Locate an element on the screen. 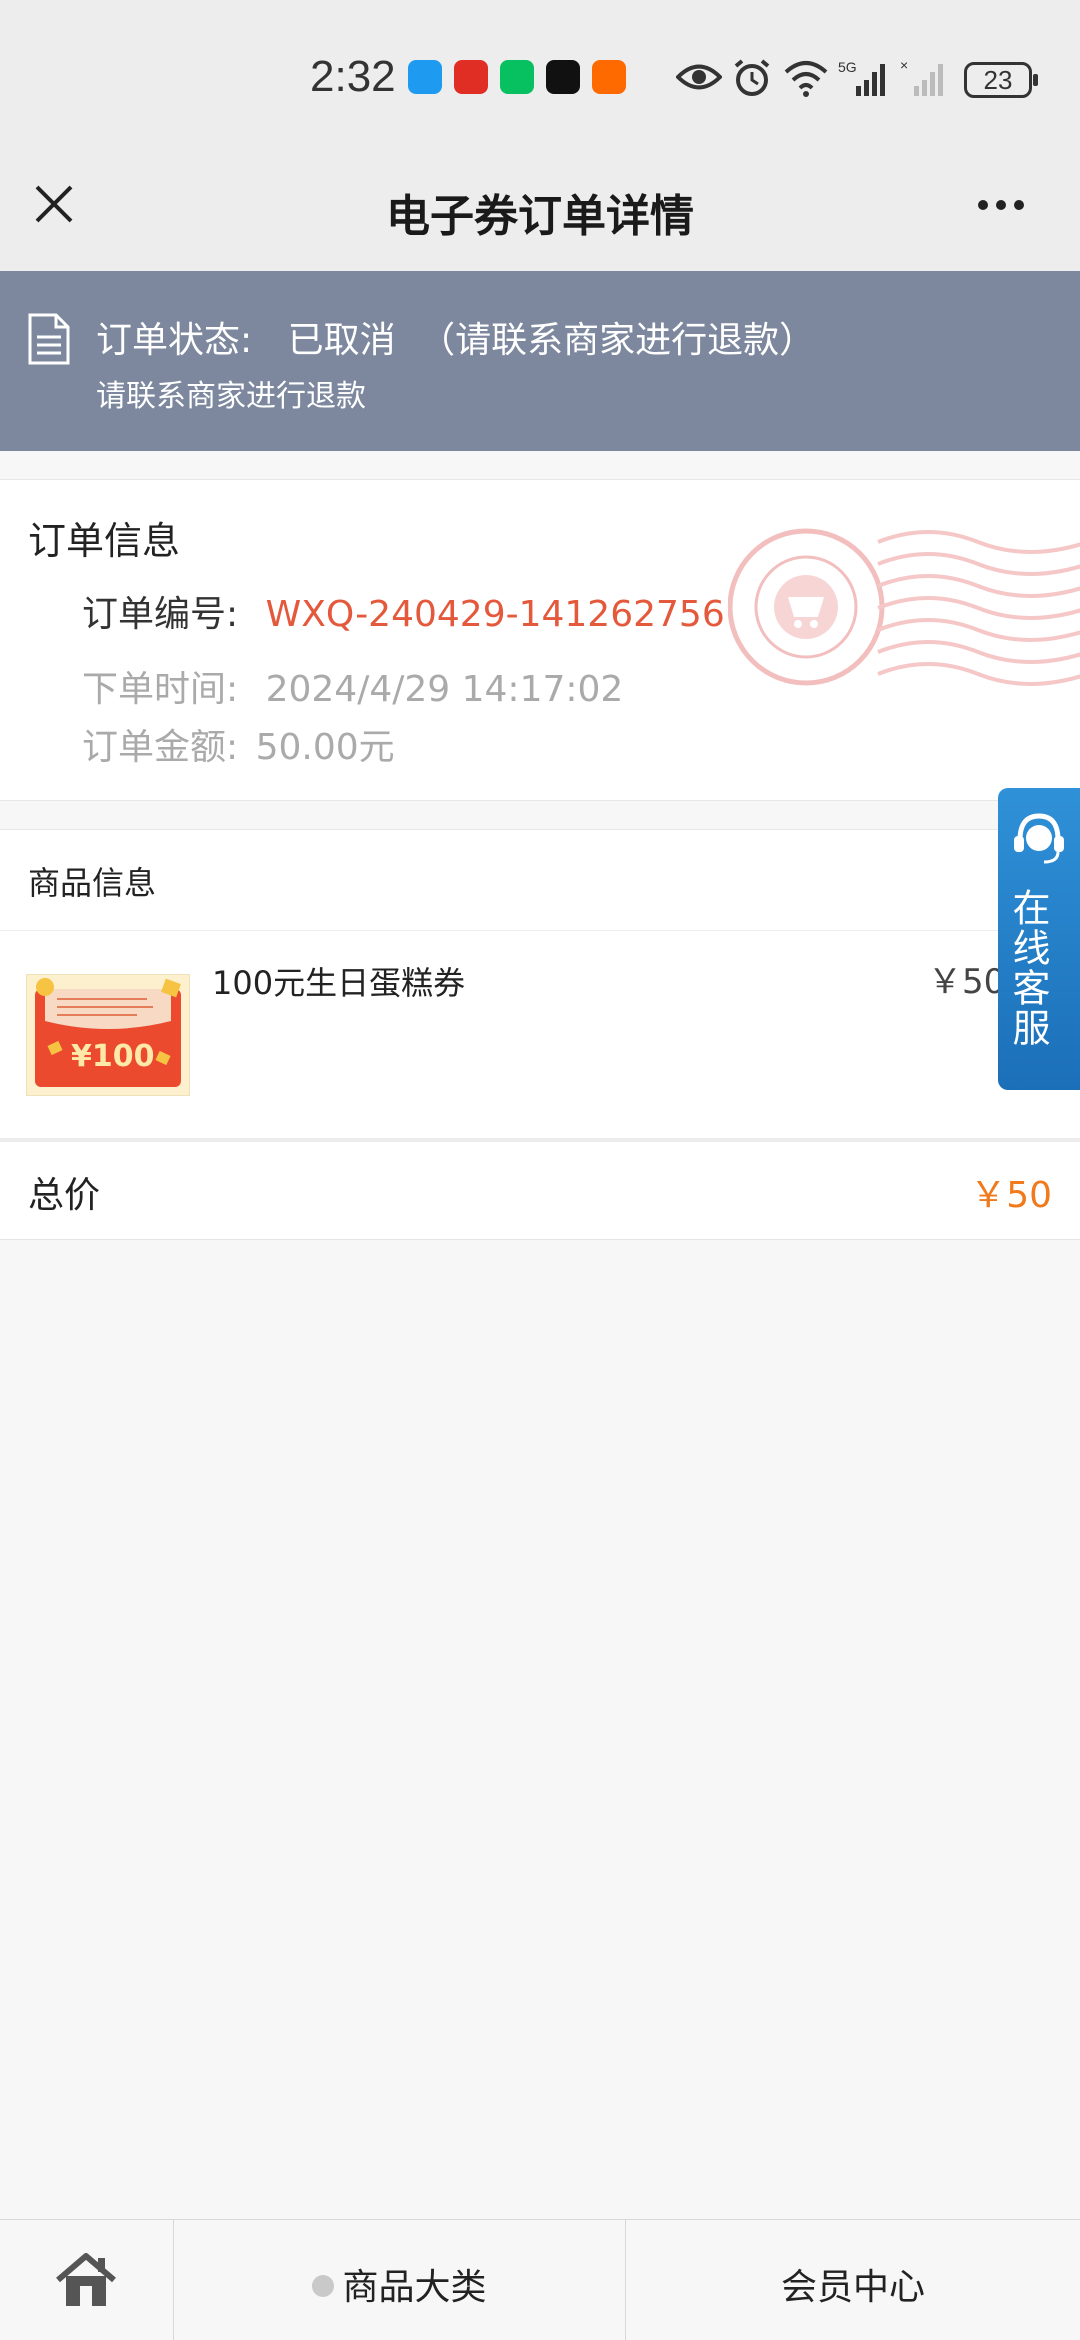 This screenshot has height=2340, width=1080. goods-info-card: 商品信息 ¥100 100元生日蛋糕券 ￥50 is located at coordinates (540, 984).